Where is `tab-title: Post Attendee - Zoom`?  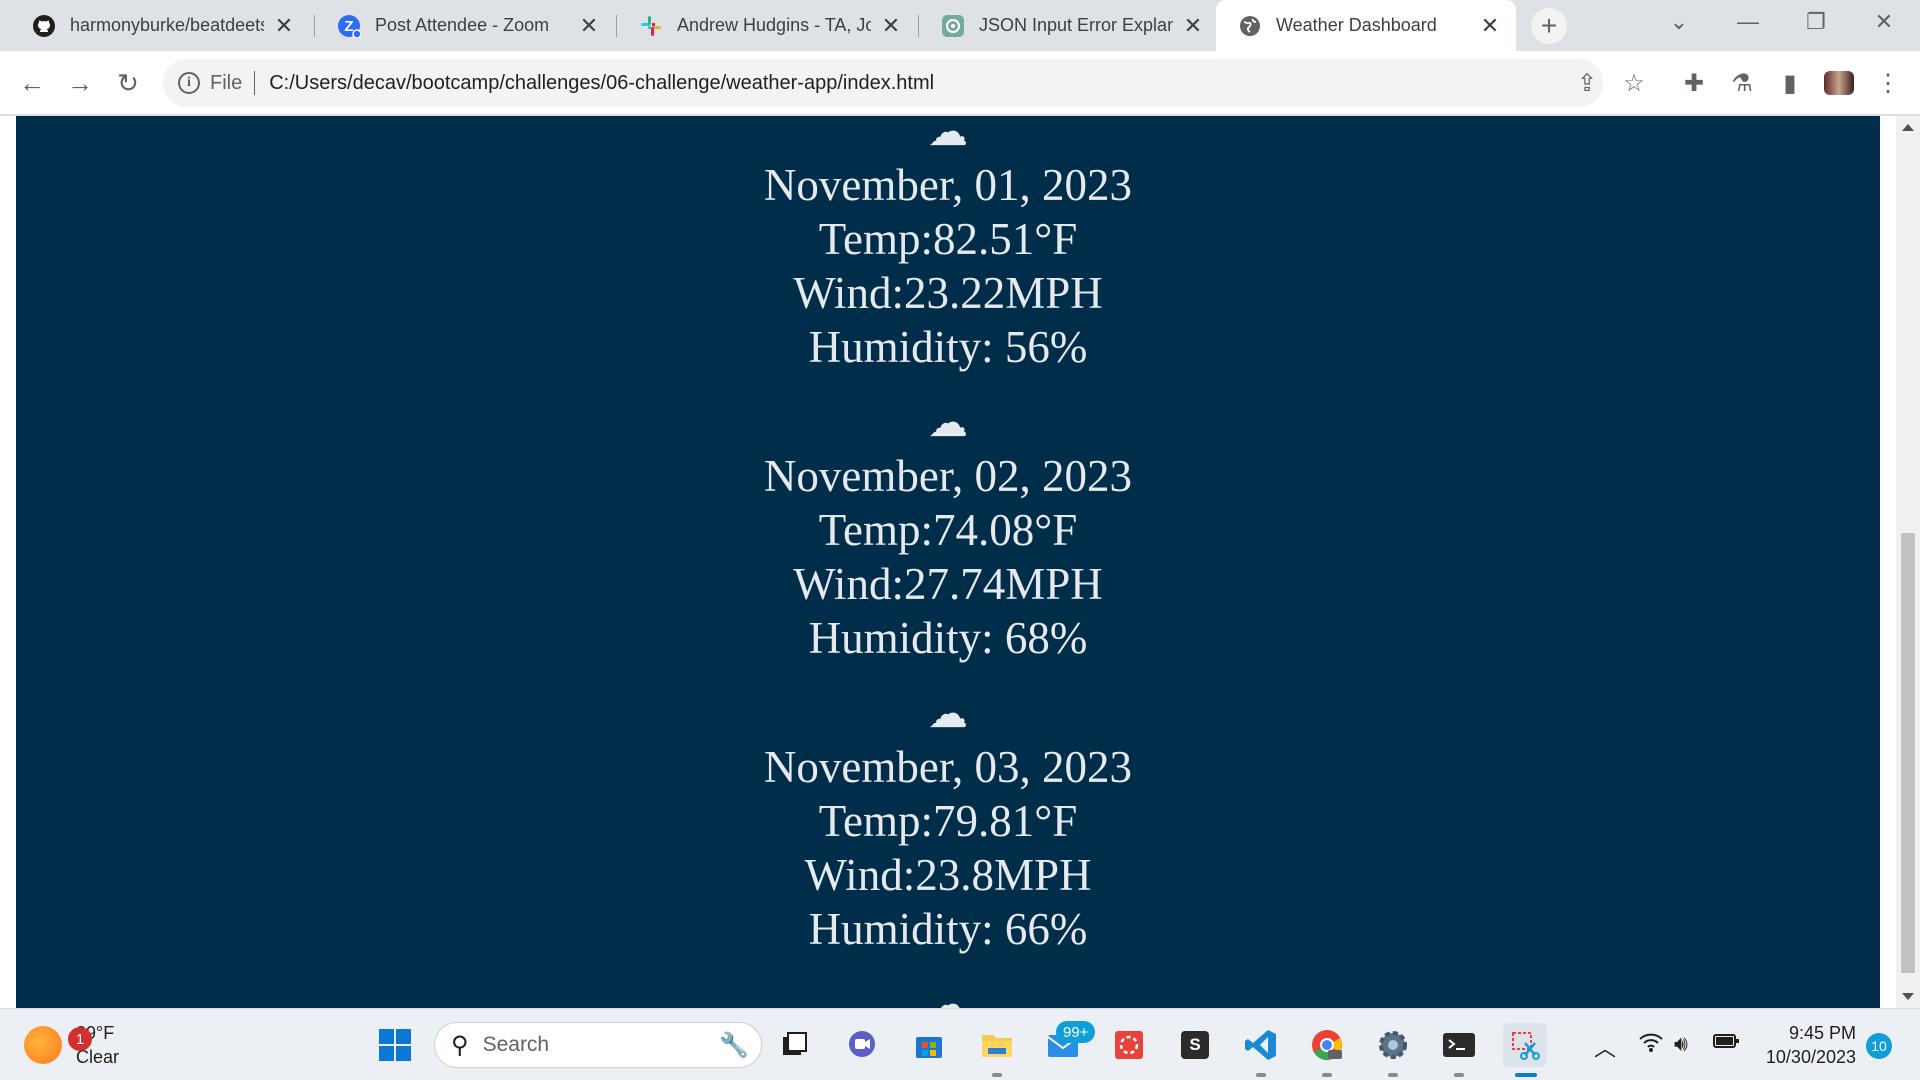 tab-title: Post Attendee - Zoom is located at coordinates (462, 25).